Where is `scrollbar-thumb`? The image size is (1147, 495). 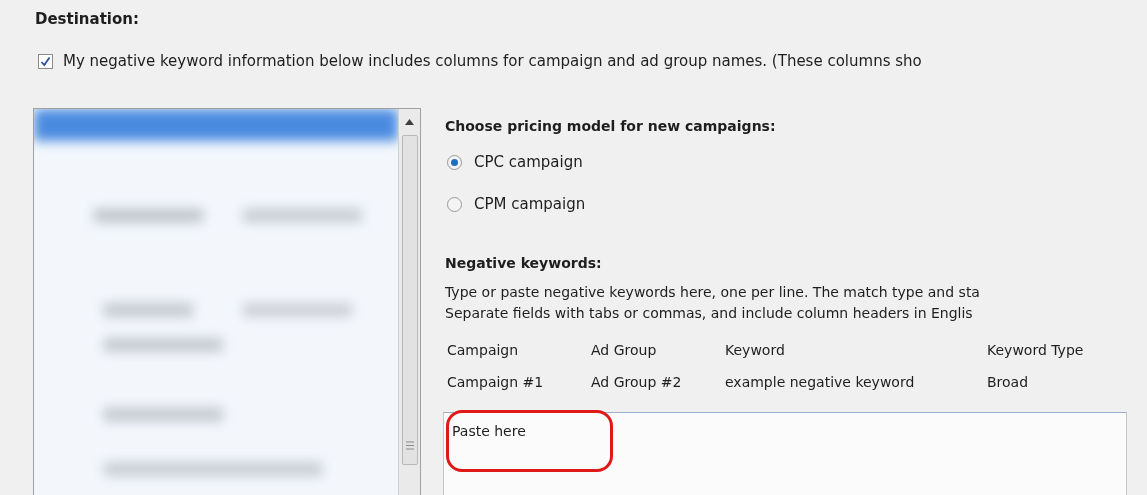 scrollbar-thumb is located at coordinates (409, 300).